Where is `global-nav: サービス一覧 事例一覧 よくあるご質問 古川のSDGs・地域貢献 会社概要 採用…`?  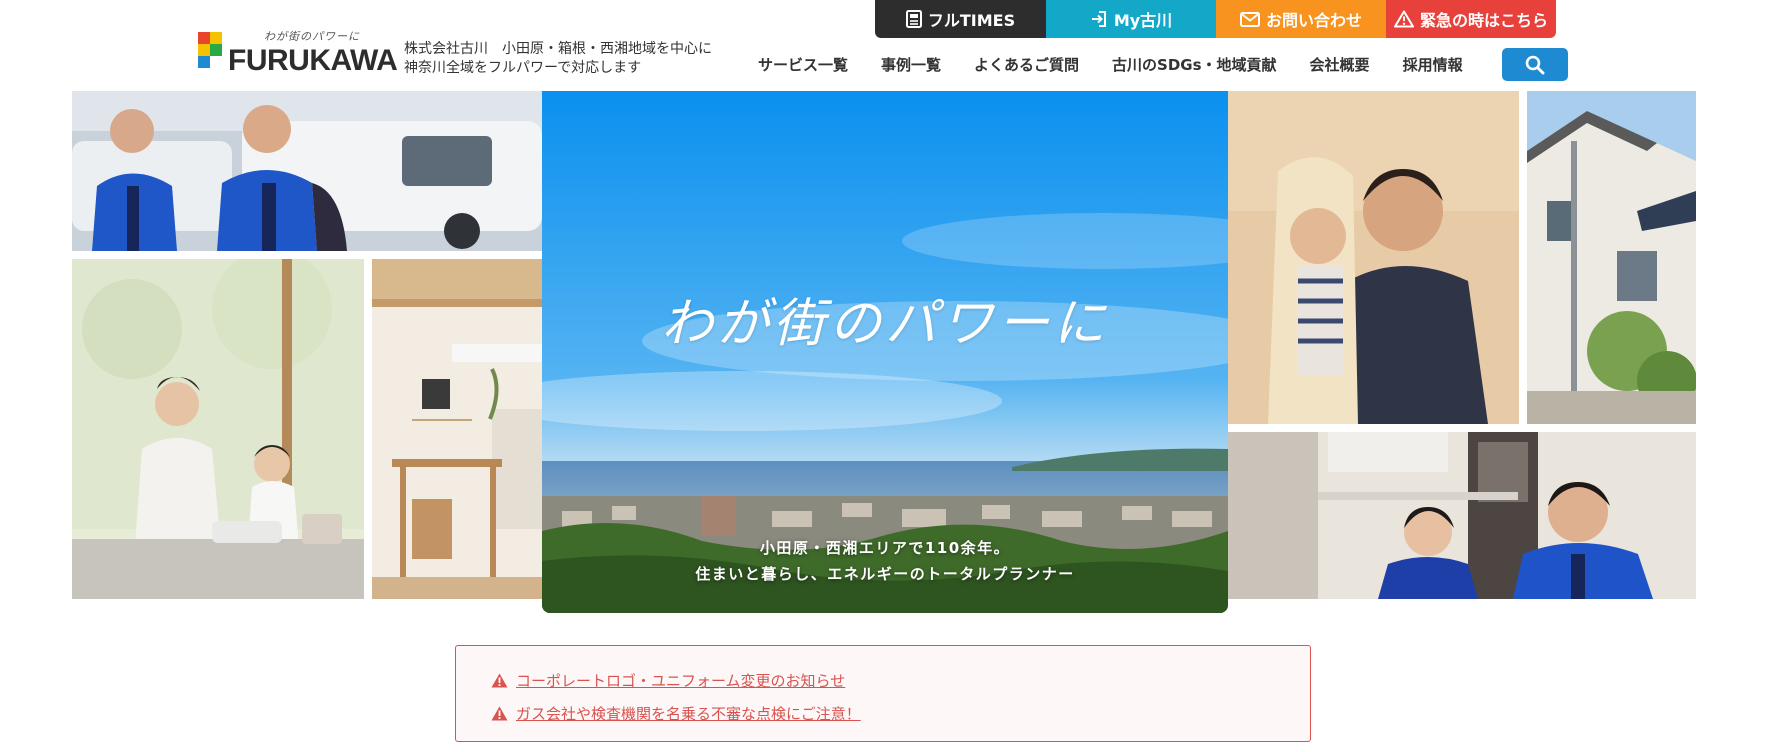
global-nav: サービス一覧 事例一覧 よくあるご質問 古川のSDGs・地域貢献 会社概要 採用… is located at coordinates (1110, 64).